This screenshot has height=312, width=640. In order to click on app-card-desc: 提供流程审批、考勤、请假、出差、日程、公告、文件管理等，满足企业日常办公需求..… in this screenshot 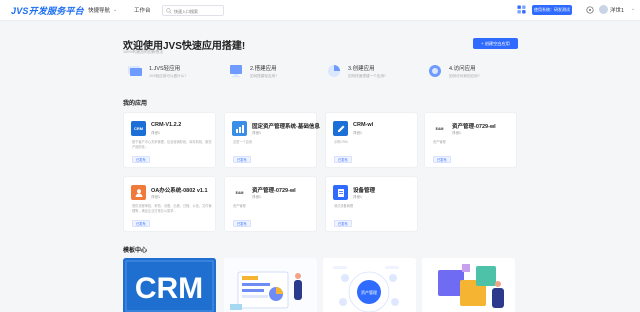, I will do `click(172, 208)`.